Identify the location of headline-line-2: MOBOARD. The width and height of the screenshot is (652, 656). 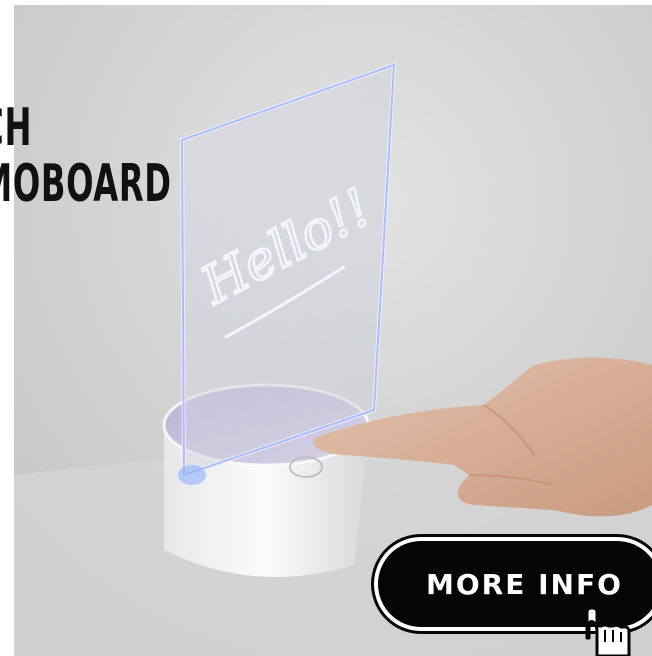
(86, 184).